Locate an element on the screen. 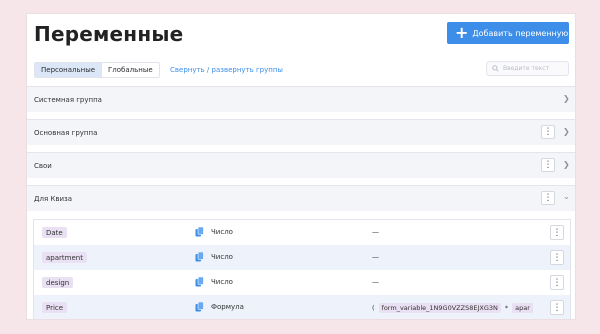 The width and height of the screenshot is (600, 334). variable-name: design is located at coordinates (58, 282).